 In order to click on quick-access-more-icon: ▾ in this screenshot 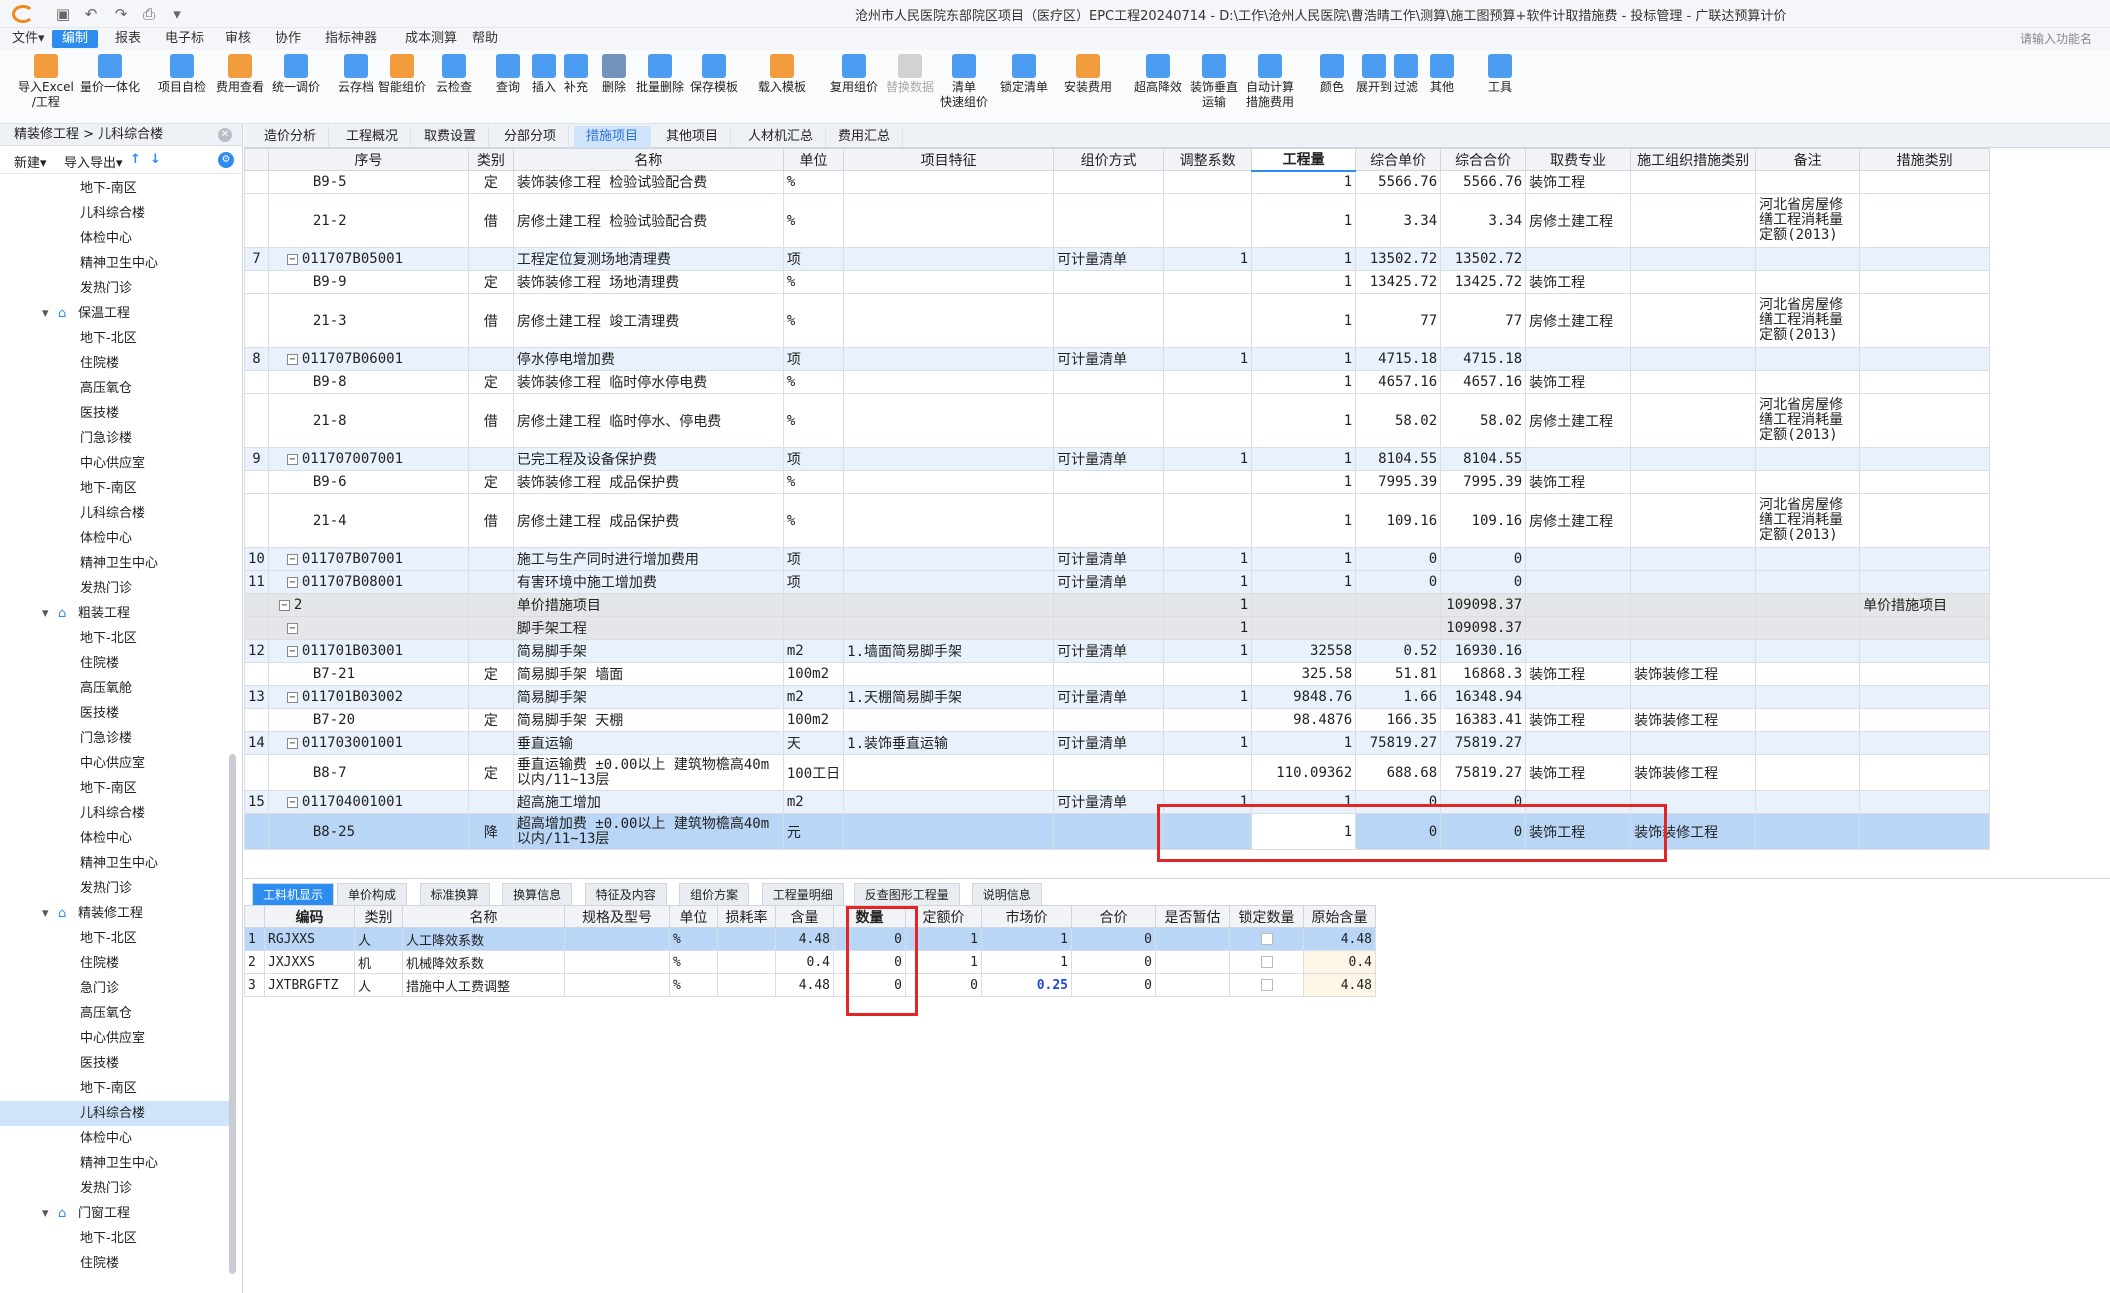, I will do `click(177, 14)`.